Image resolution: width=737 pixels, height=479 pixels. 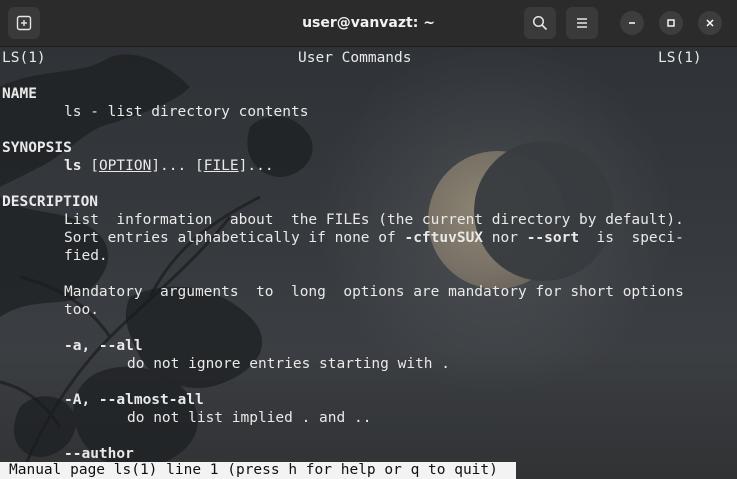 What do you see at coordinates (505, 238) in the screenshot?
I see `desc-text-b: nor` at bounding box center [505, 238].